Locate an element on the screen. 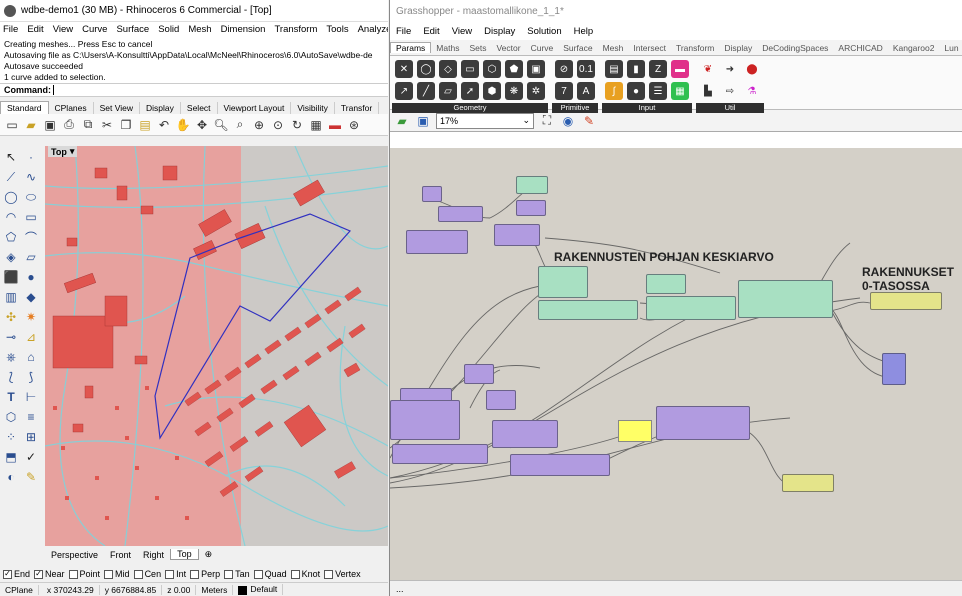  add-viewport-icon: ⊕ is located at coordinates (209, 554).